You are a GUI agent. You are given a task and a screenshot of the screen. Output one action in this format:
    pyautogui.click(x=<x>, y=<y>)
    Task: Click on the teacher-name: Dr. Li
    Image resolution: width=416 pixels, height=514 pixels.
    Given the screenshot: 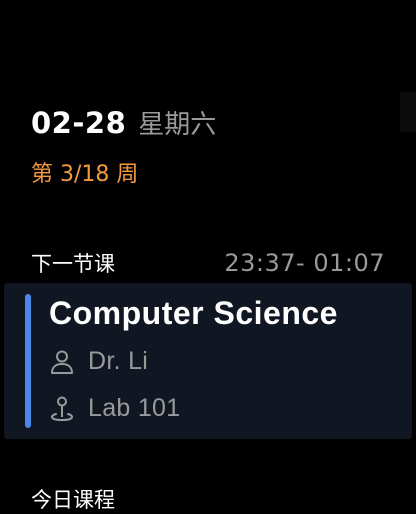 What is the action you would take?
    pyautogui.click(x=118, y=361)
    